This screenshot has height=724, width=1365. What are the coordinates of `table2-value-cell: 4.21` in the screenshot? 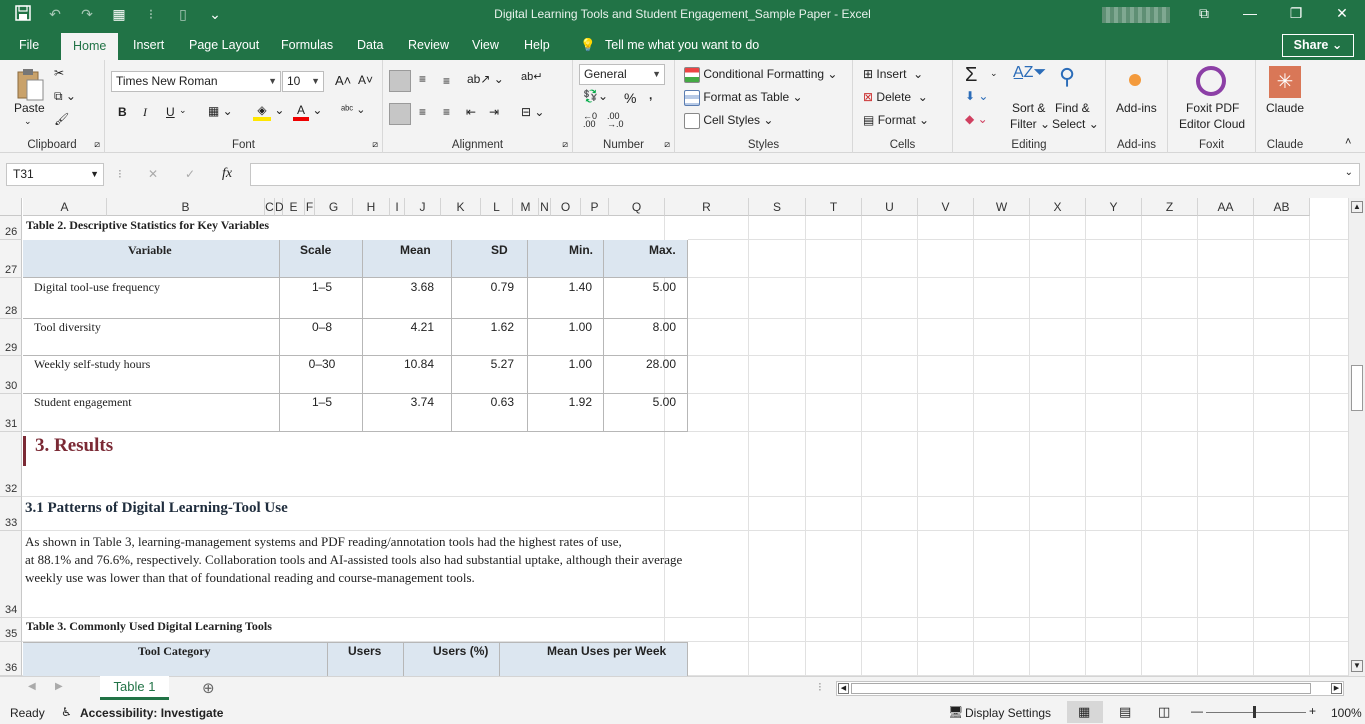 It's located at (404, 327).